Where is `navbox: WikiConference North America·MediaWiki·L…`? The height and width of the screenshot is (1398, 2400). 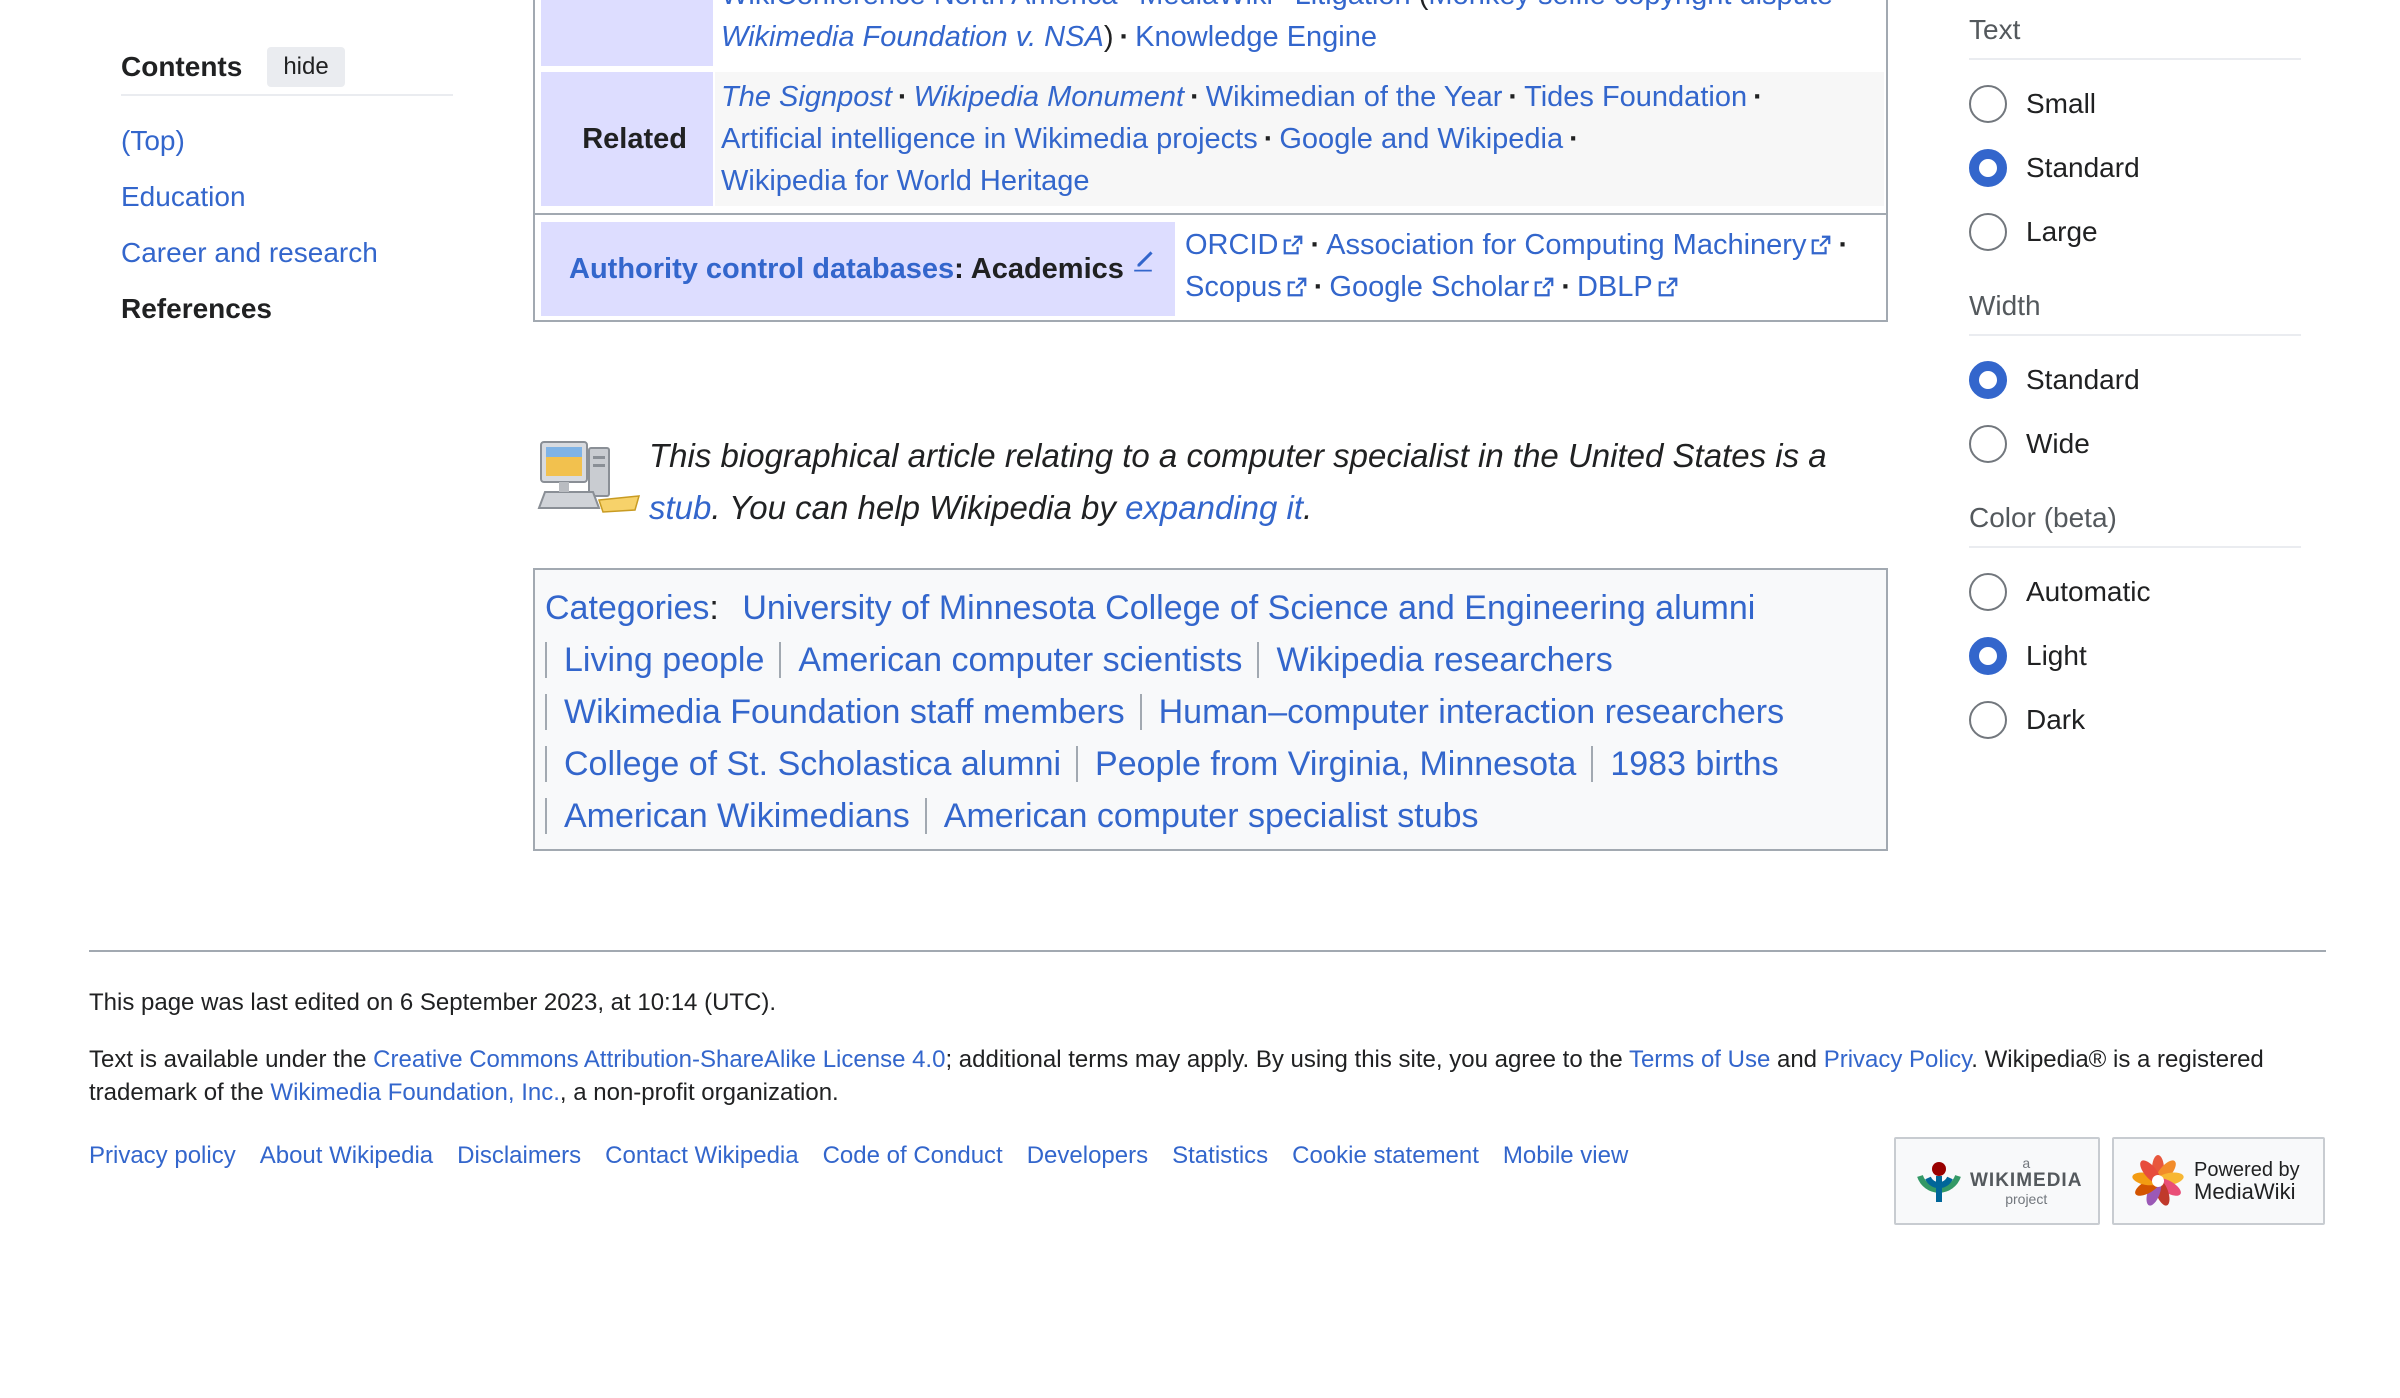
navbox: WikiConference North America·MediaWiki·L… is located at coordinates (1210, 161).